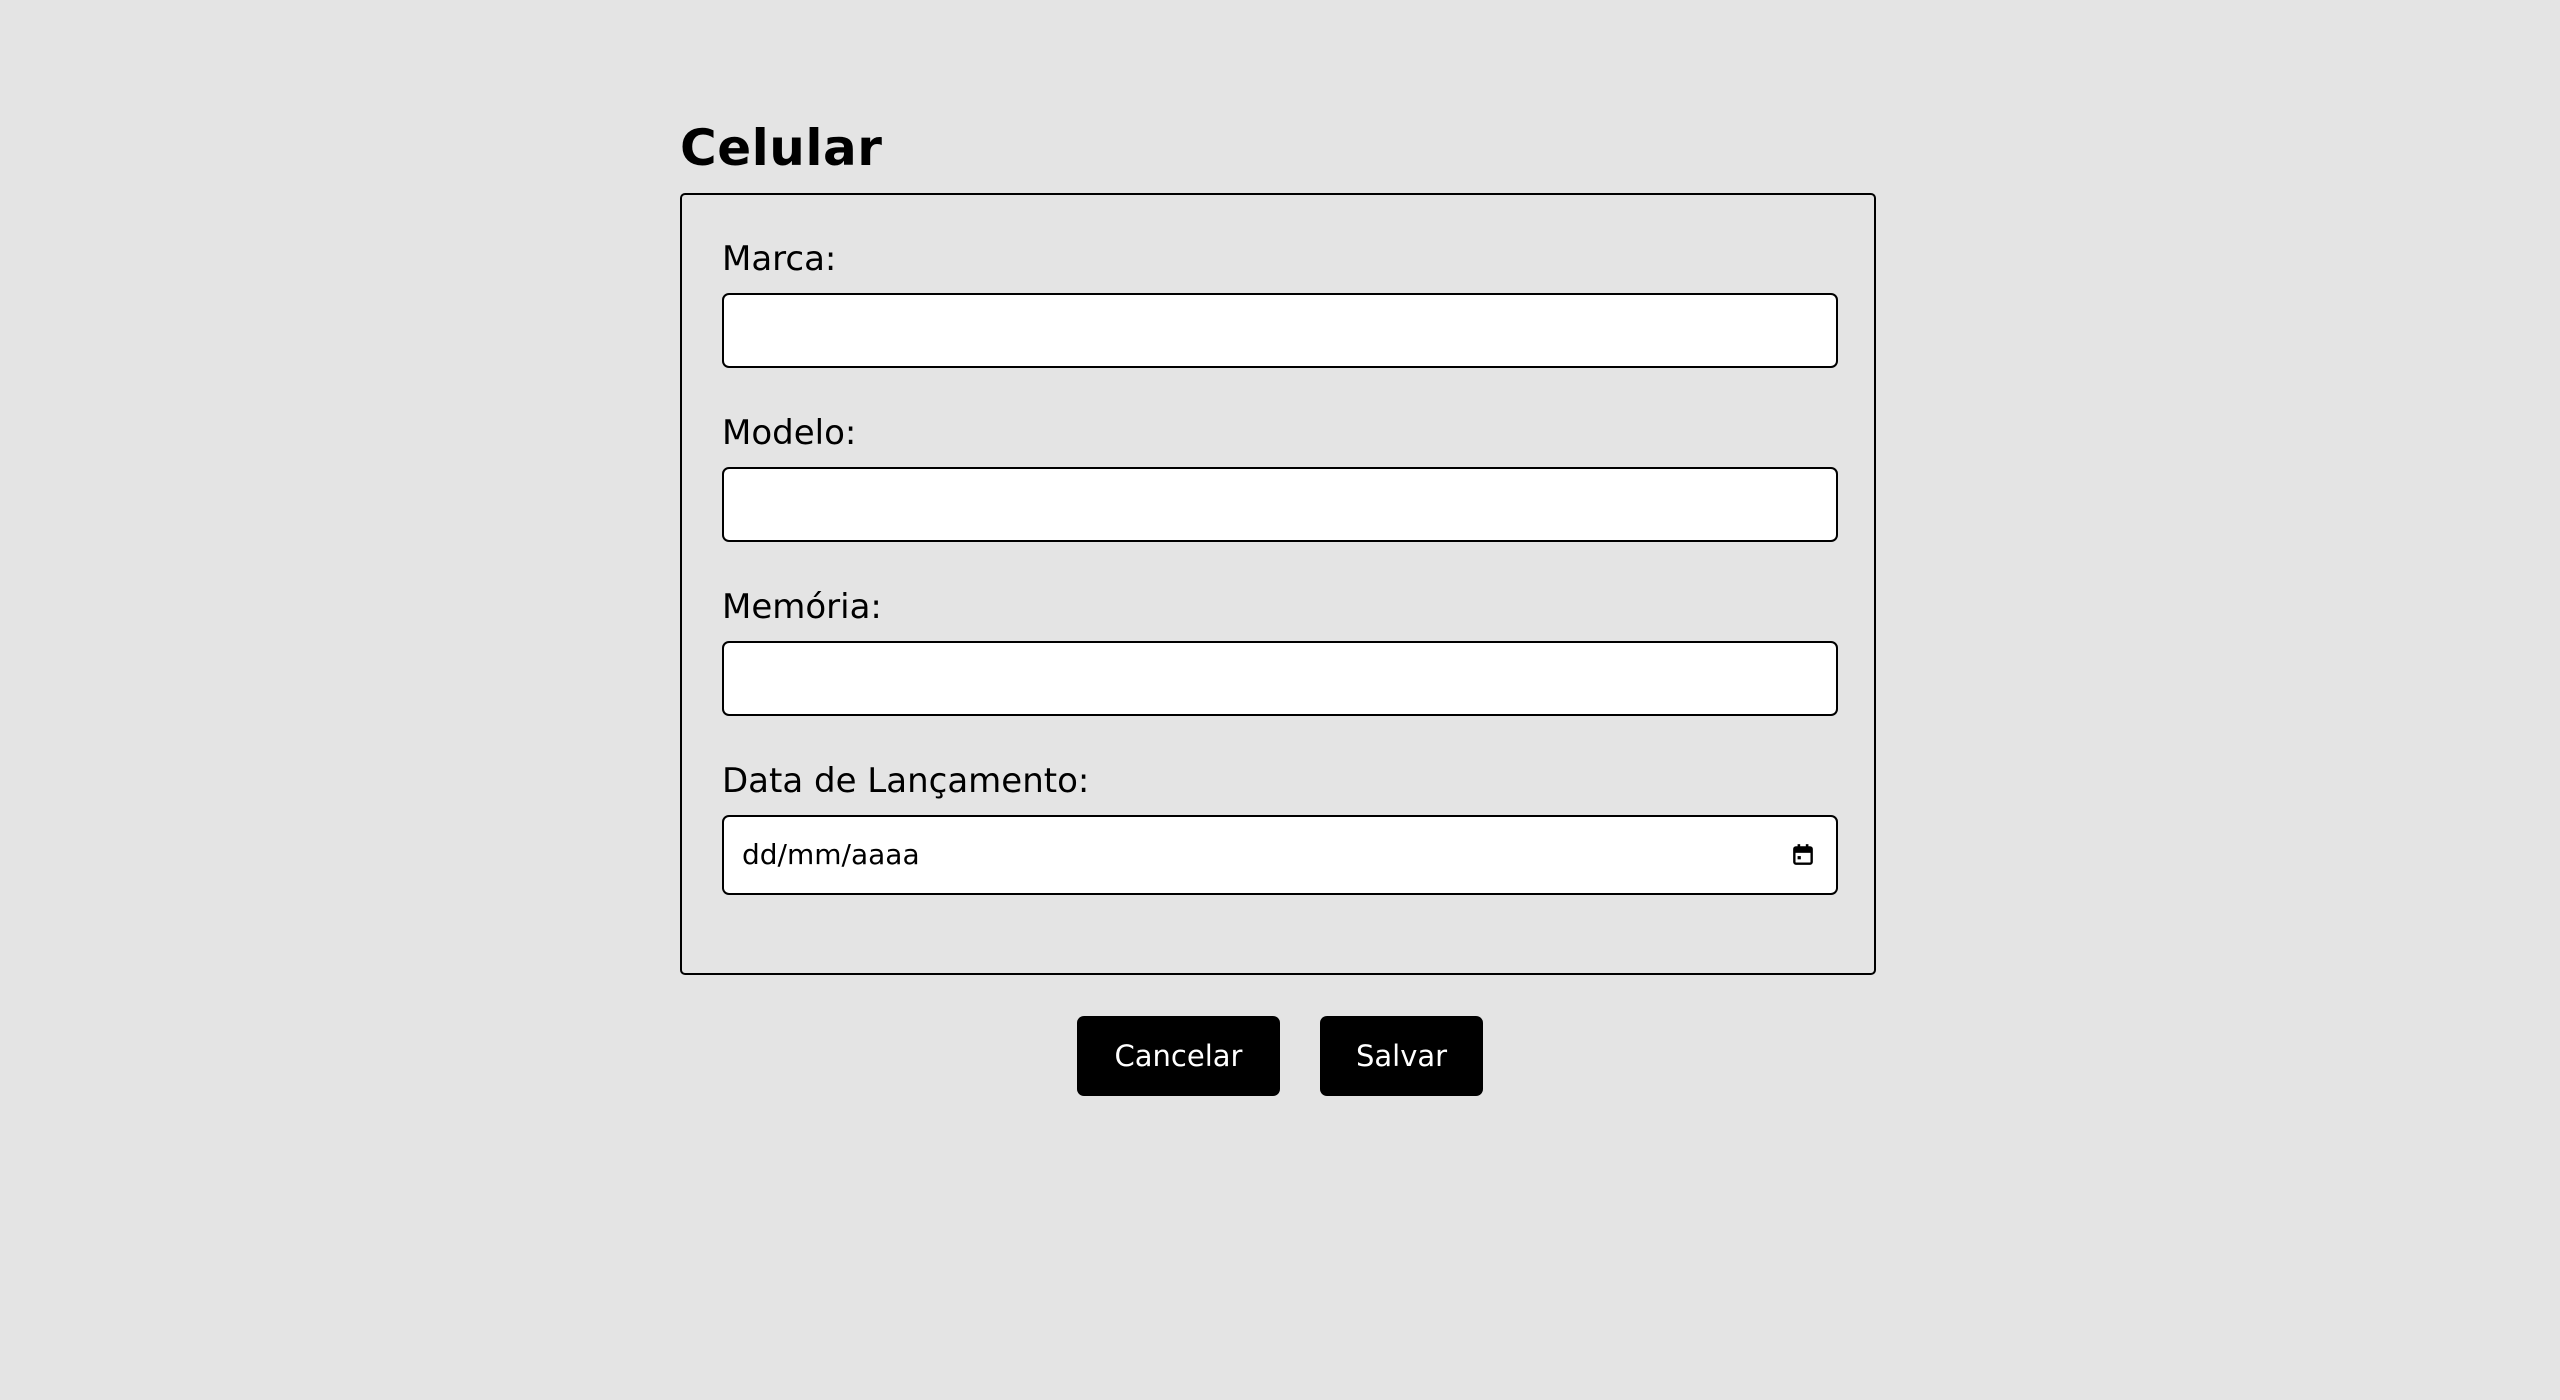 This screenshot has height=1400, width=2560. Describe the element at coordinates (1280, 855) in the screenshot. I see `release-date-input: dd/mm/aaaa` at that location.